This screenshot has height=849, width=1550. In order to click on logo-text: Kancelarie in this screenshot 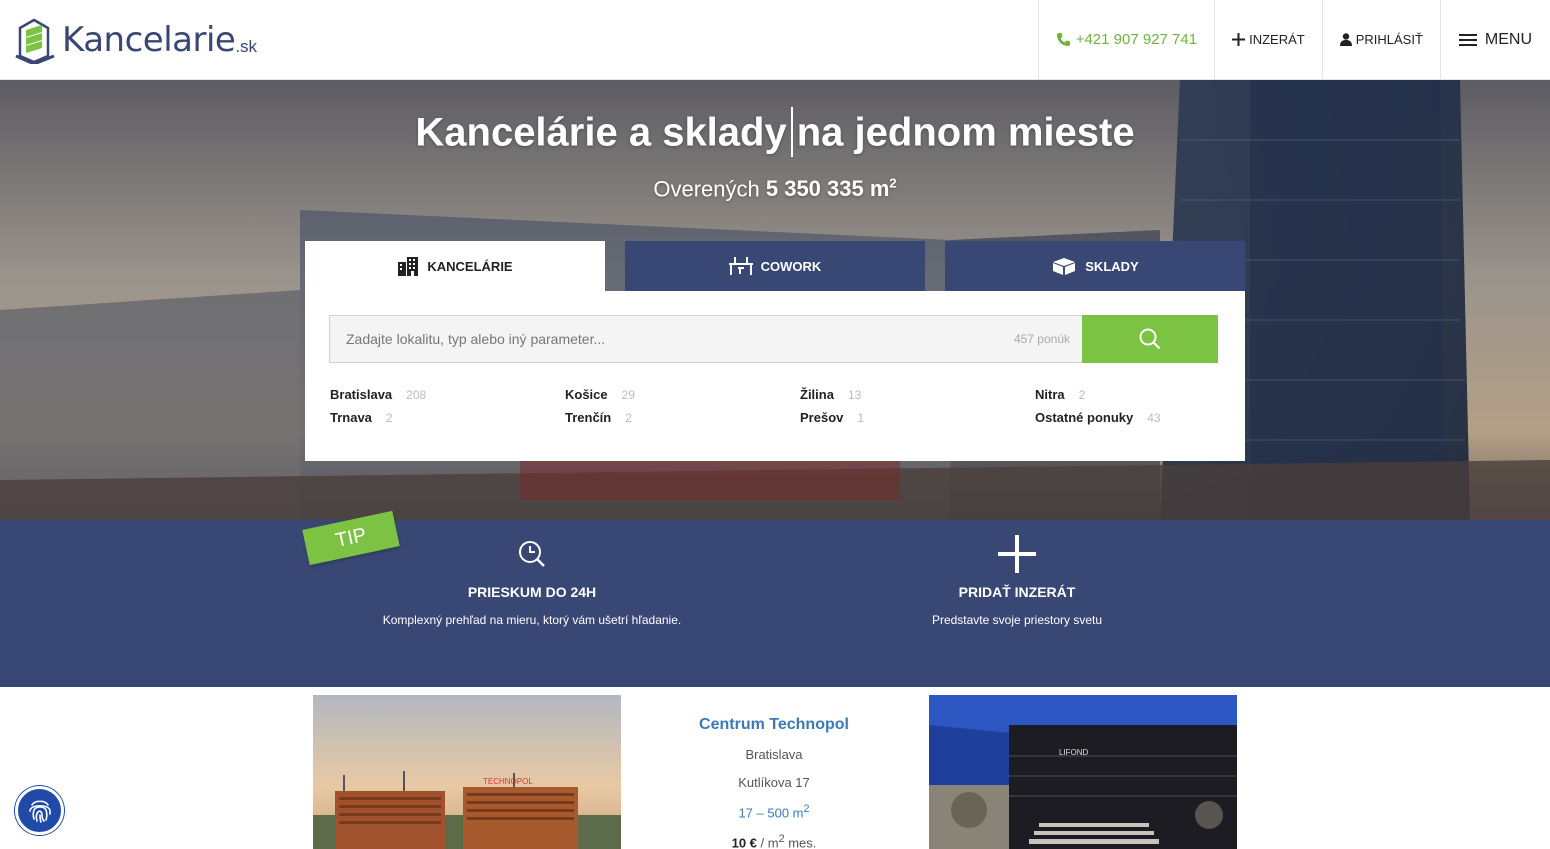, I will do `click(149, 40)`.